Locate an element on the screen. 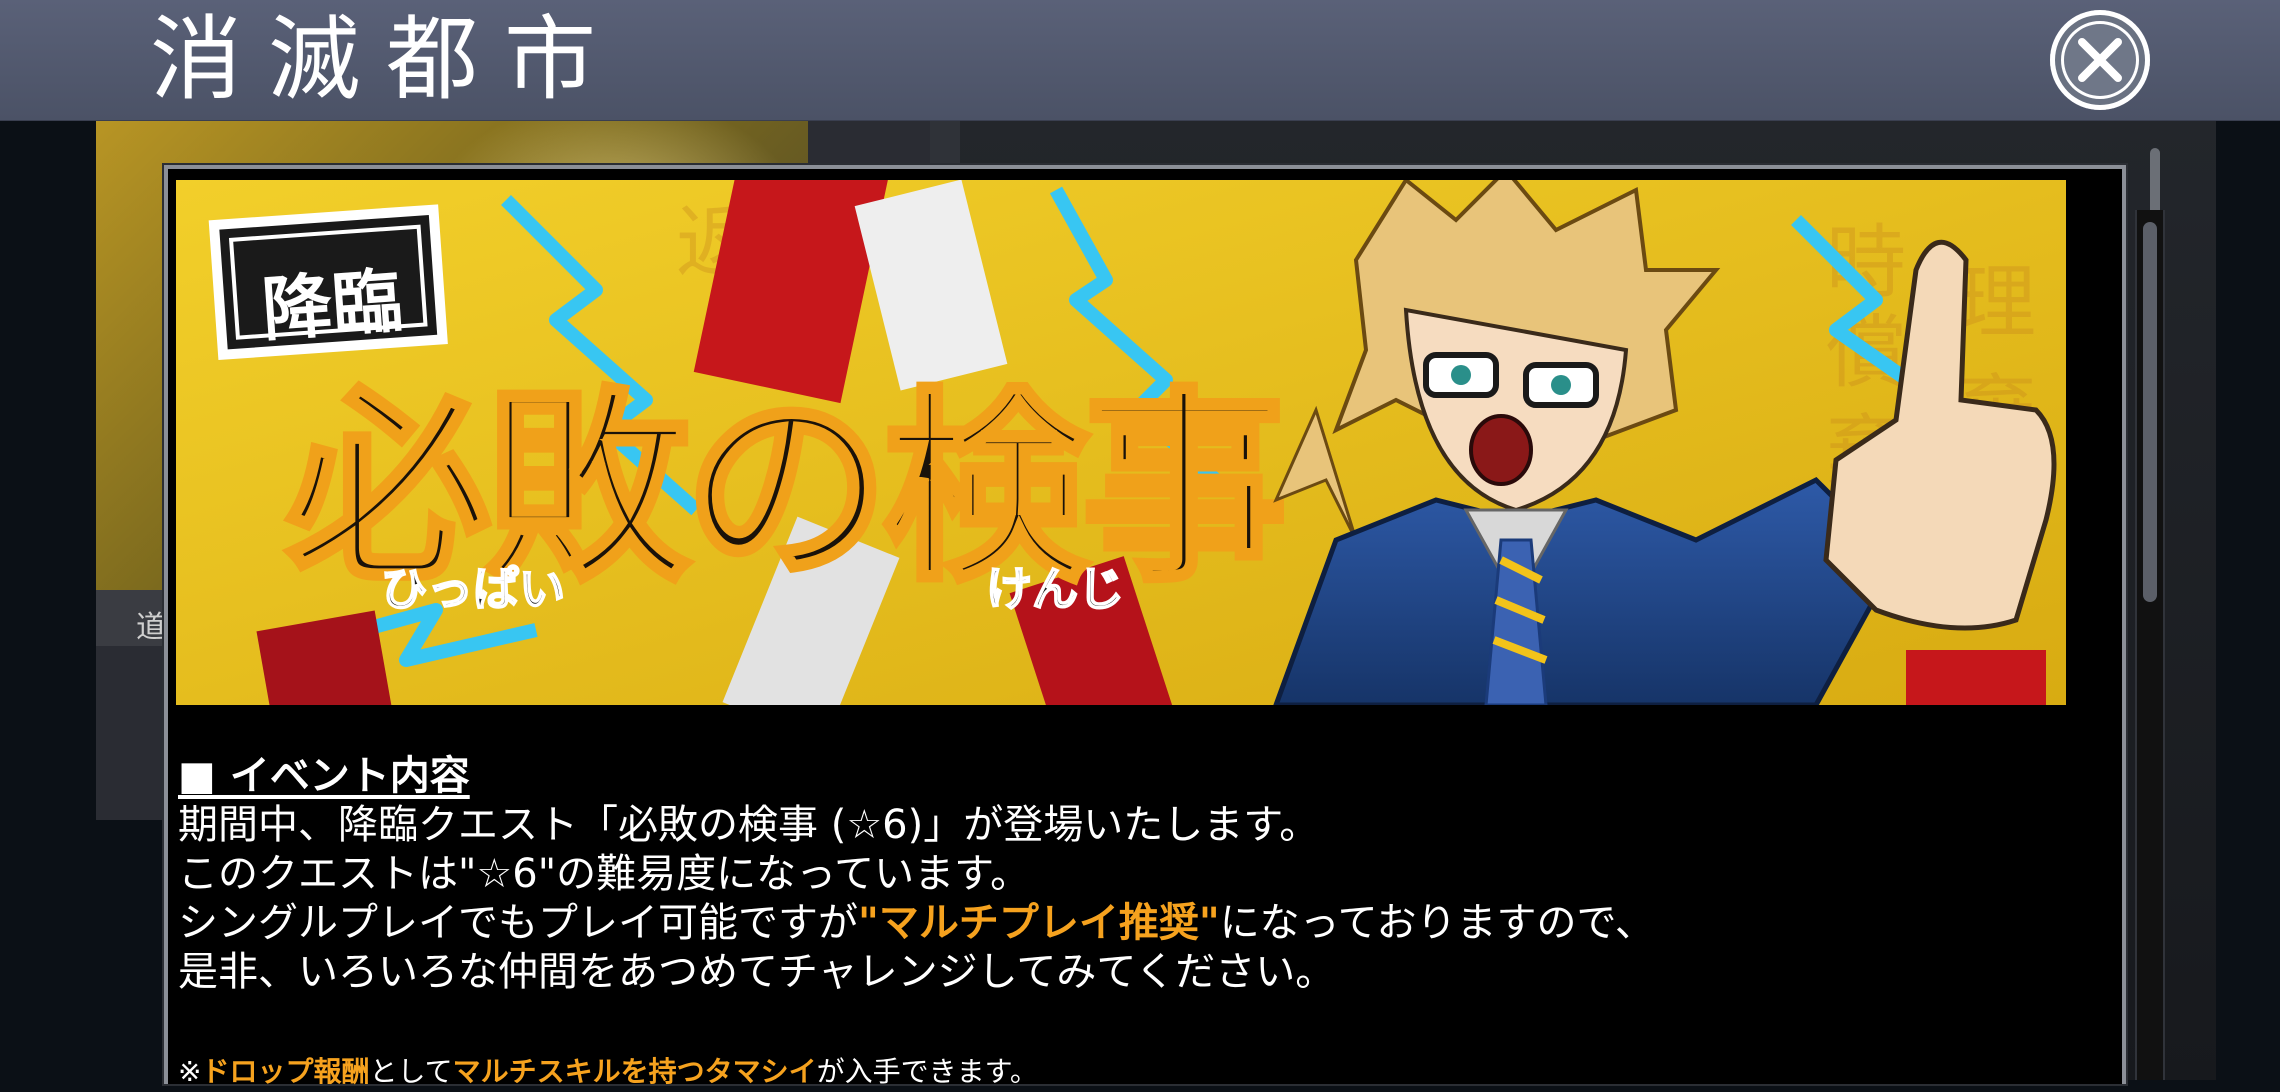 This screenshot has height=1092, width=2280. app-title: 消滅都市 is located at coordinates (386, 59).